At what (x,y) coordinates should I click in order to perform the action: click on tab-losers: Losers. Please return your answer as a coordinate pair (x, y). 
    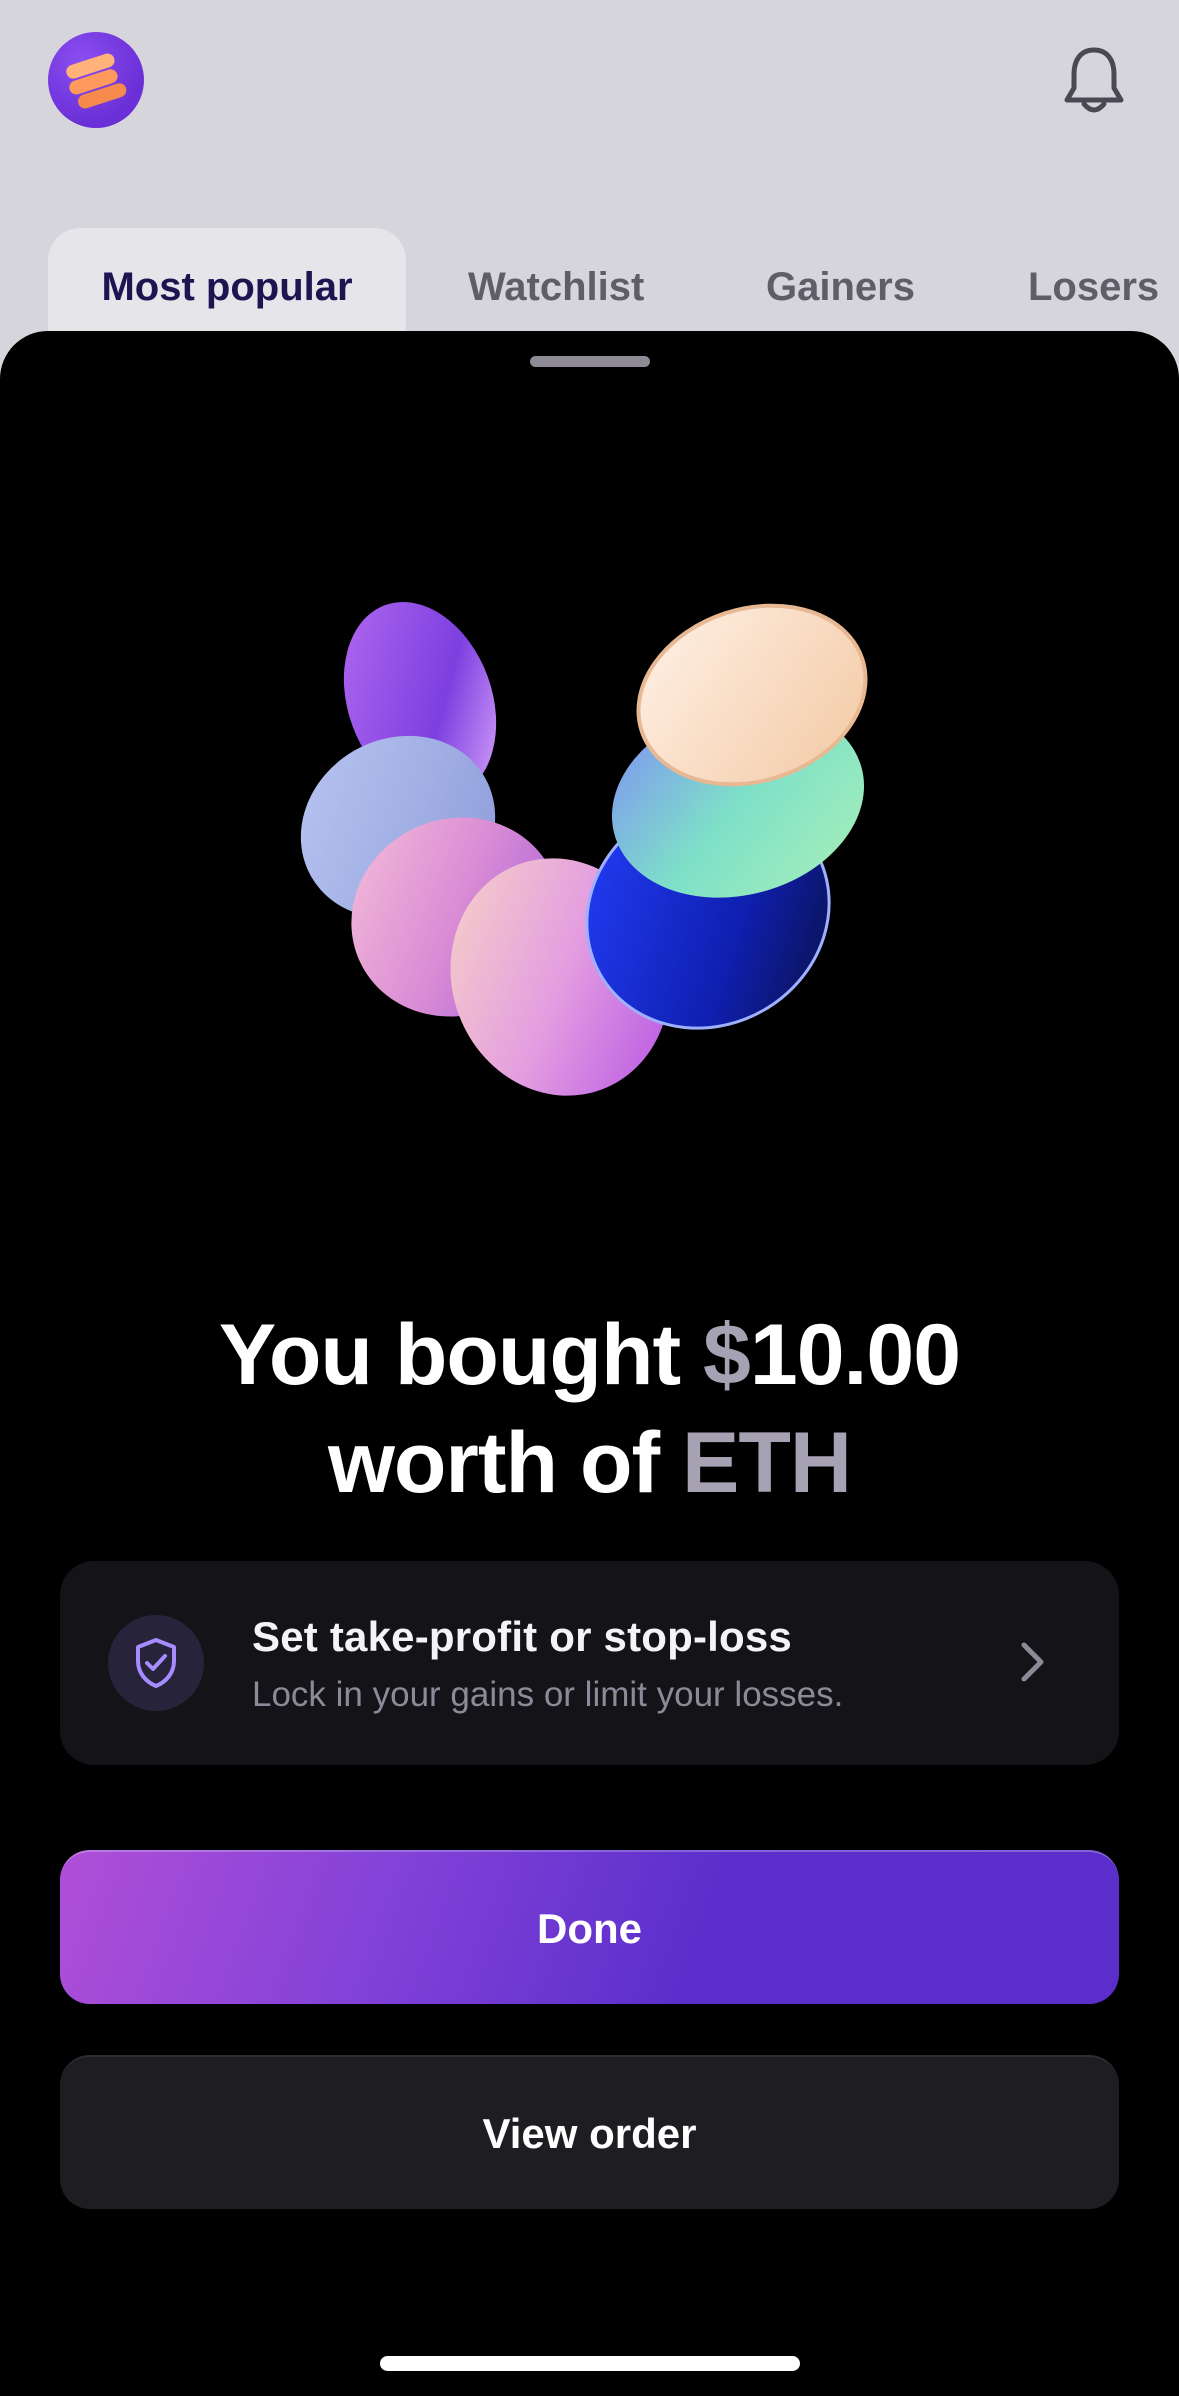
    Looking at the image, I should click on (1093, 283).